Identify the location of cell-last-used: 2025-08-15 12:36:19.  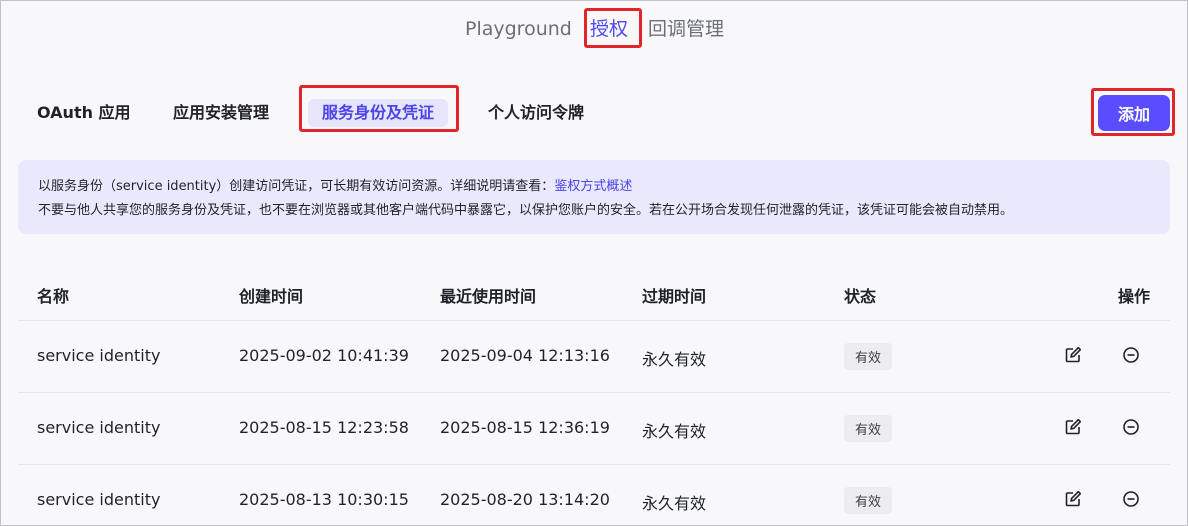
(525, 427).